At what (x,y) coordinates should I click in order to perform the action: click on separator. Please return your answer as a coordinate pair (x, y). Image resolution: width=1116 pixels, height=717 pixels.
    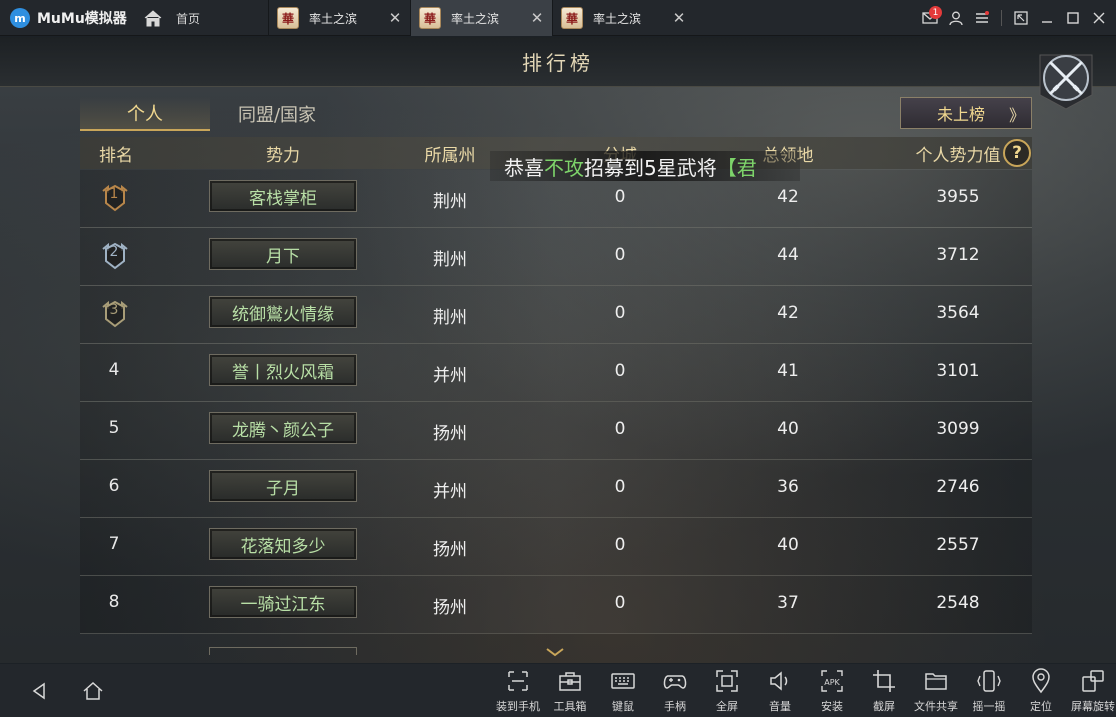
    Looking at the image, I should click on (1001, 18).